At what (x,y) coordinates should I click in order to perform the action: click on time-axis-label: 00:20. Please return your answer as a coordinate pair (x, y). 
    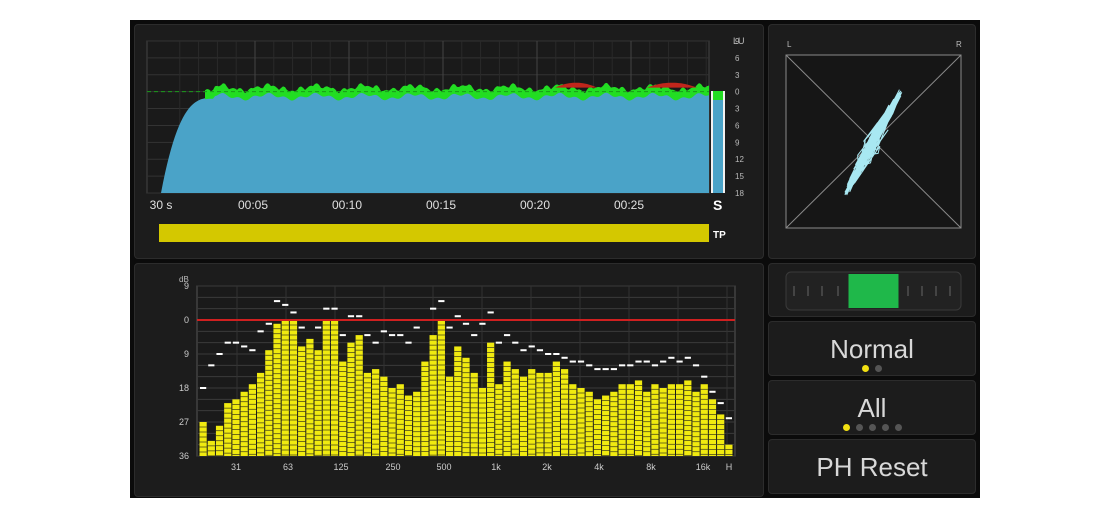
    Looking at the image, I should click on (535, 205).